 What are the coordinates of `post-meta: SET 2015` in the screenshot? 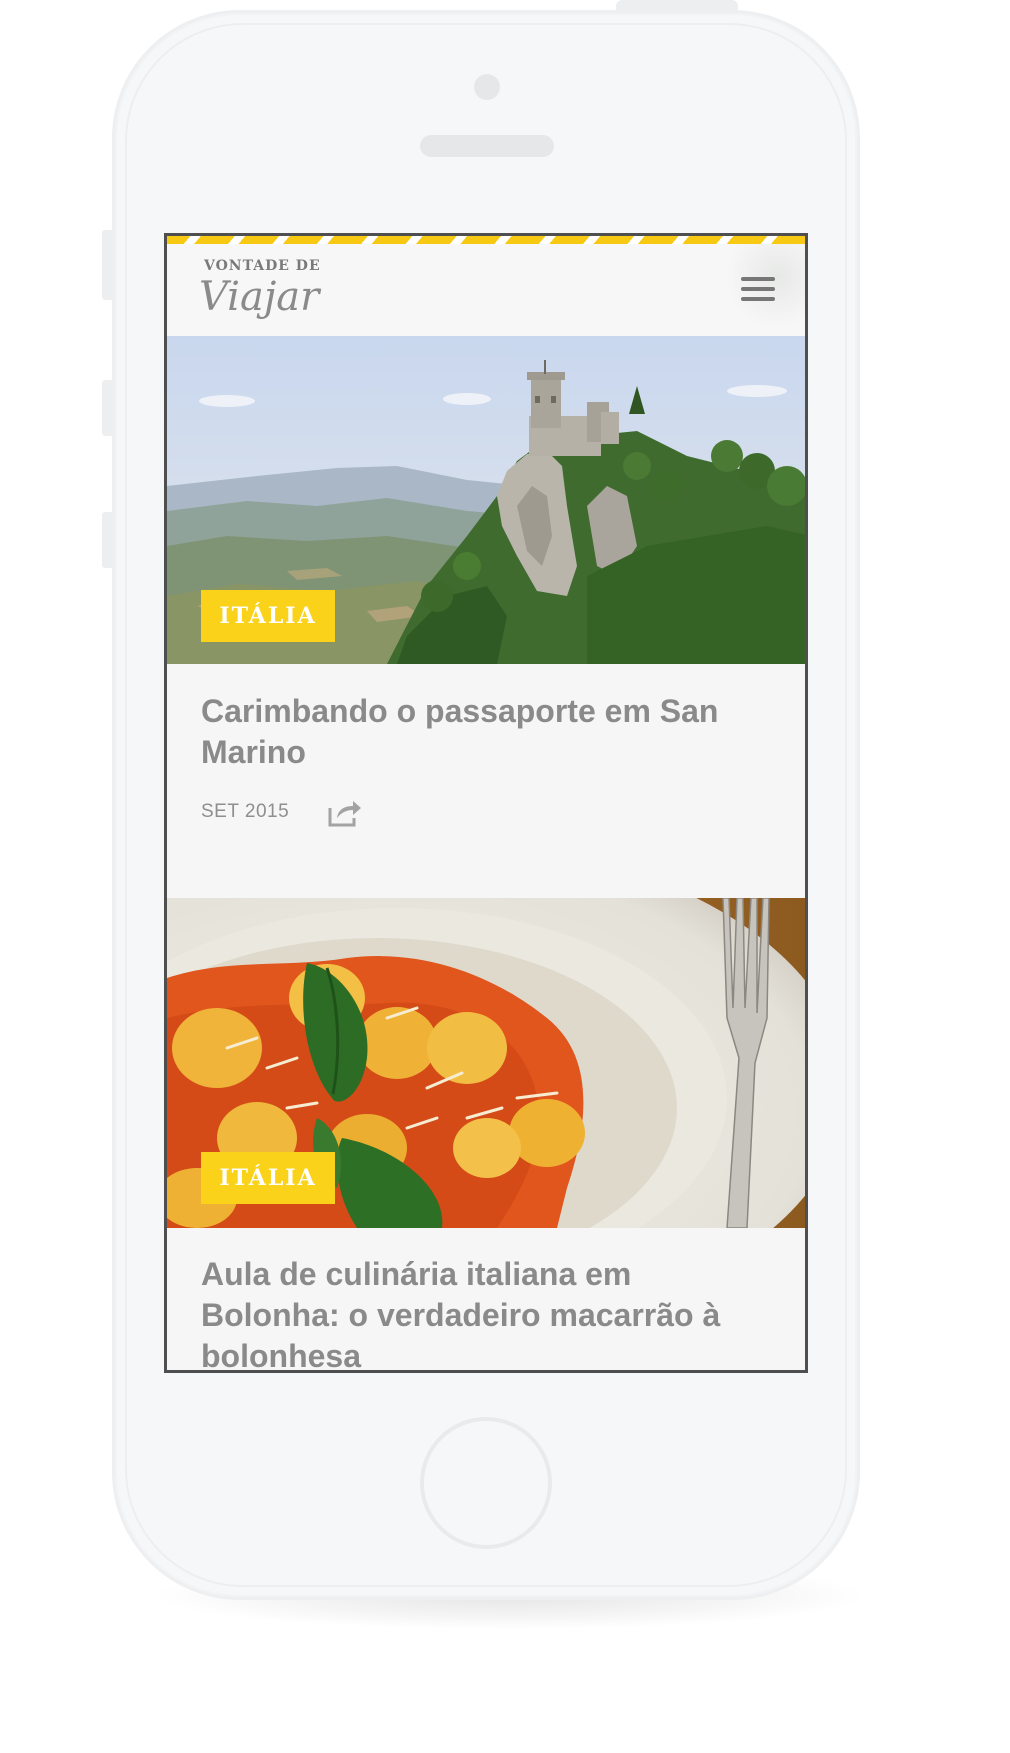 It's located at (282, 812).